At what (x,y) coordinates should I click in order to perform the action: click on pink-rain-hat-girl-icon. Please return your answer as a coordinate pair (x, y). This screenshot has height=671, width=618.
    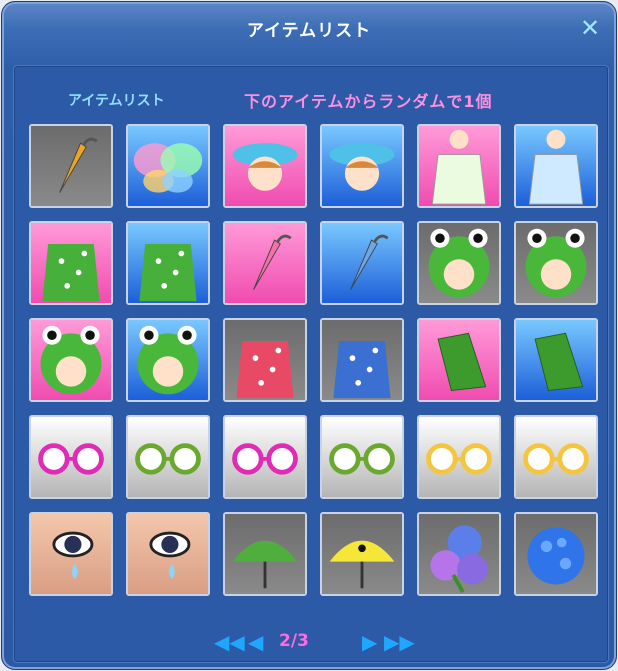
    Looking at the image, I should click on (265, 166).